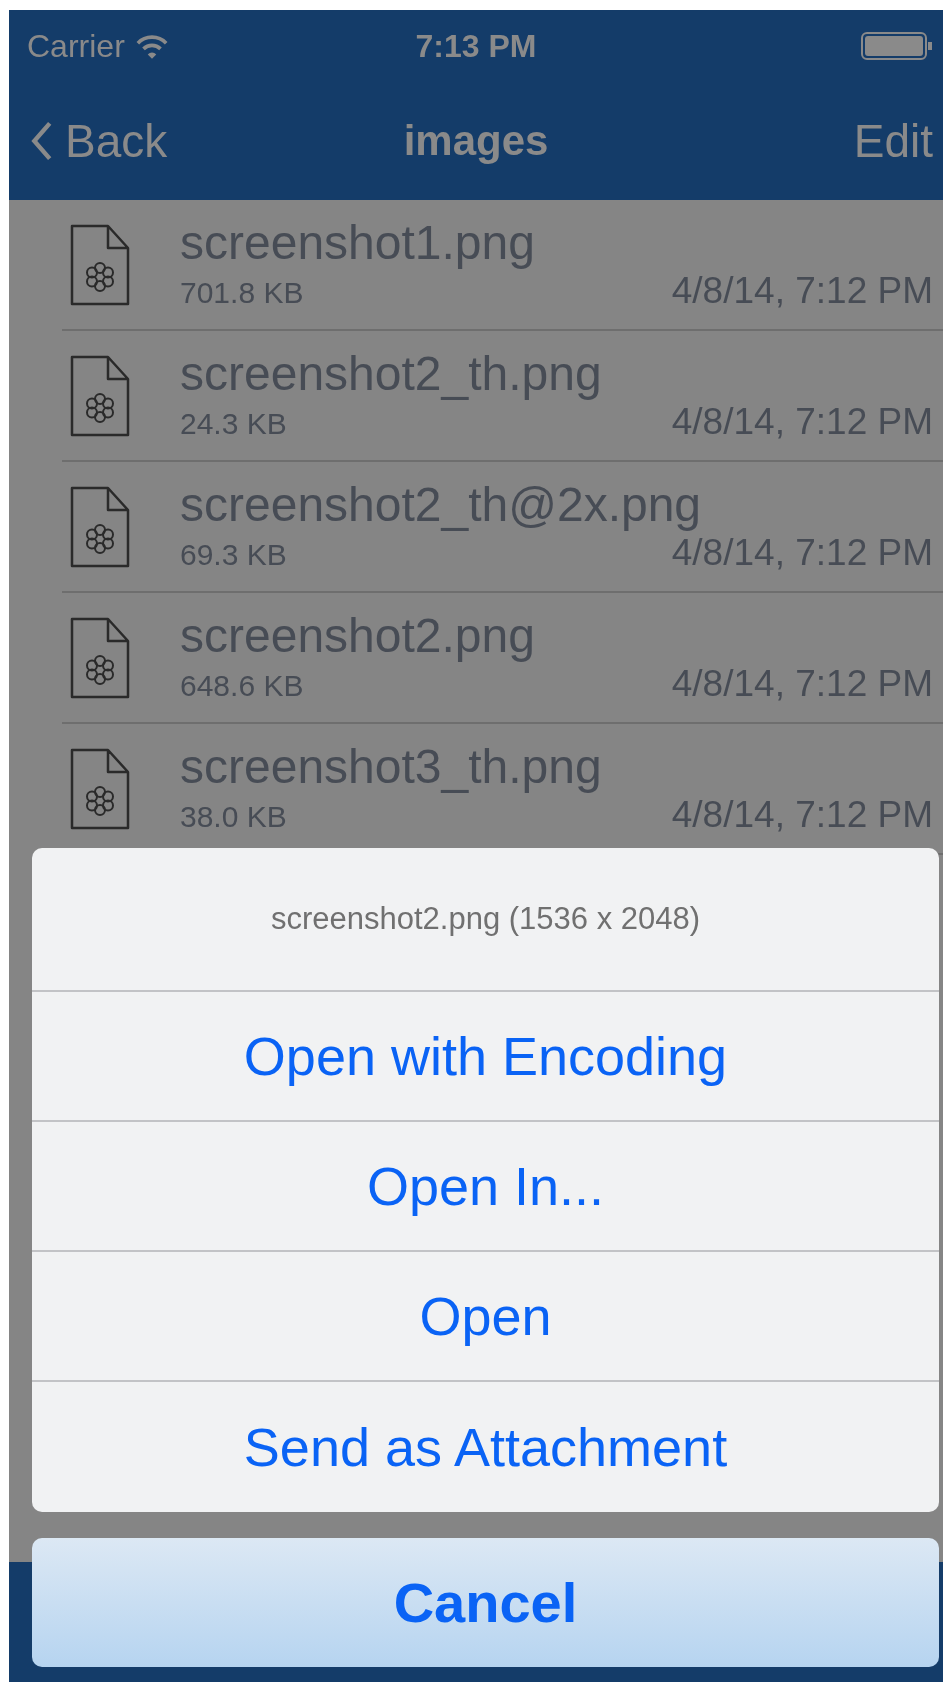 The height and width of the screenshot is (1682, 943). I want to click on file-name: screenshot2_th.png, so click(391, 374).